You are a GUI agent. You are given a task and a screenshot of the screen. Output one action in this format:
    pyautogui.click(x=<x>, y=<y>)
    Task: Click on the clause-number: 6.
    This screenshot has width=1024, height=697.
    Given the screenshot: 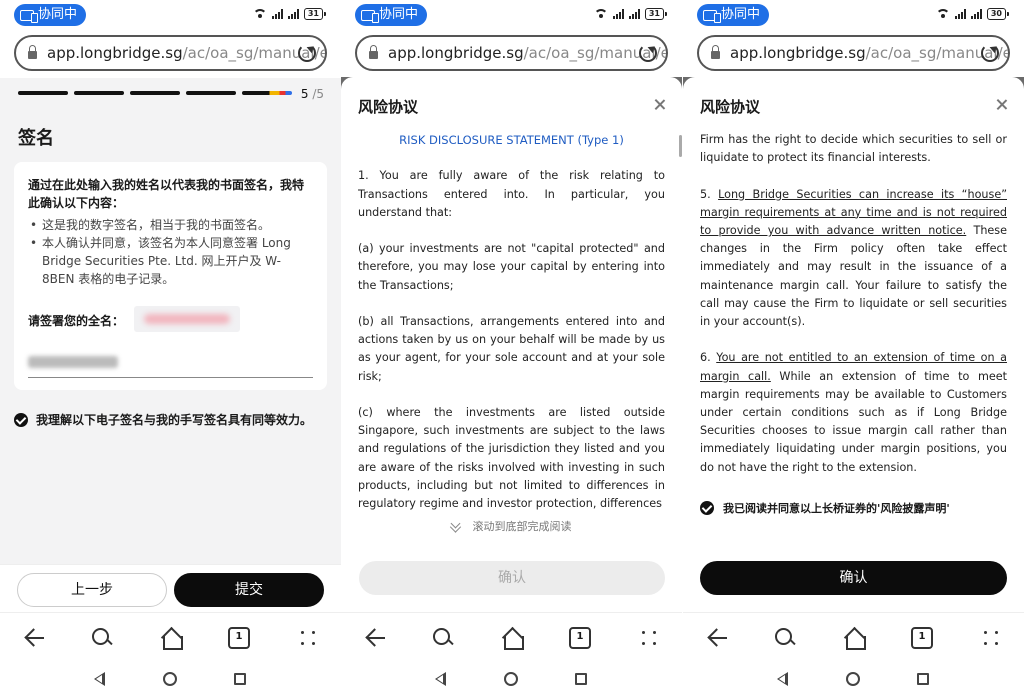 What is the action you would take?
    pyautogui.click(x=708, y=358)
    